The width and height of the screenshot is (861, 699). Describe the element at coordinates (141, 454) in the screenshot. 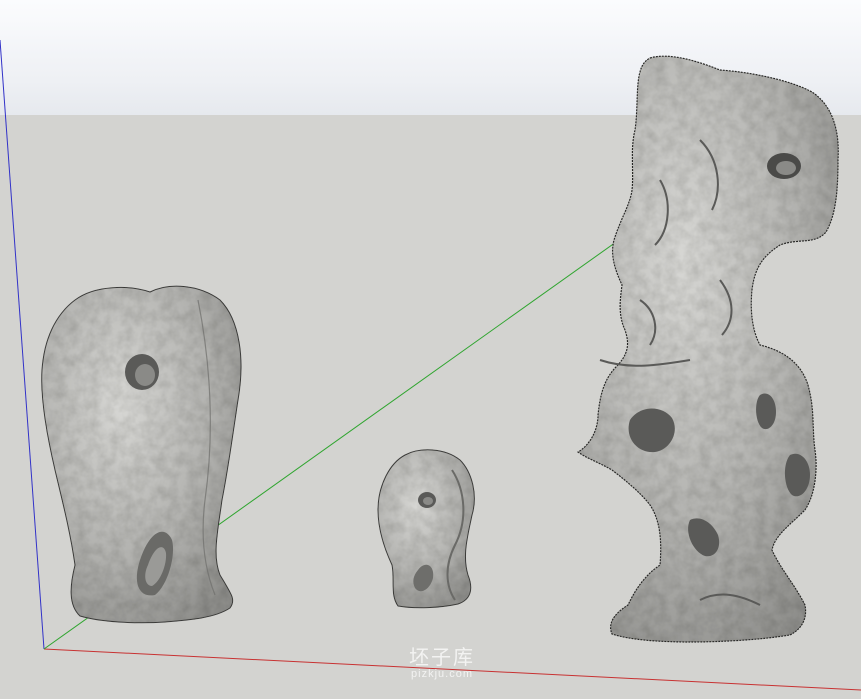

I see `rock-large-left` at that location.